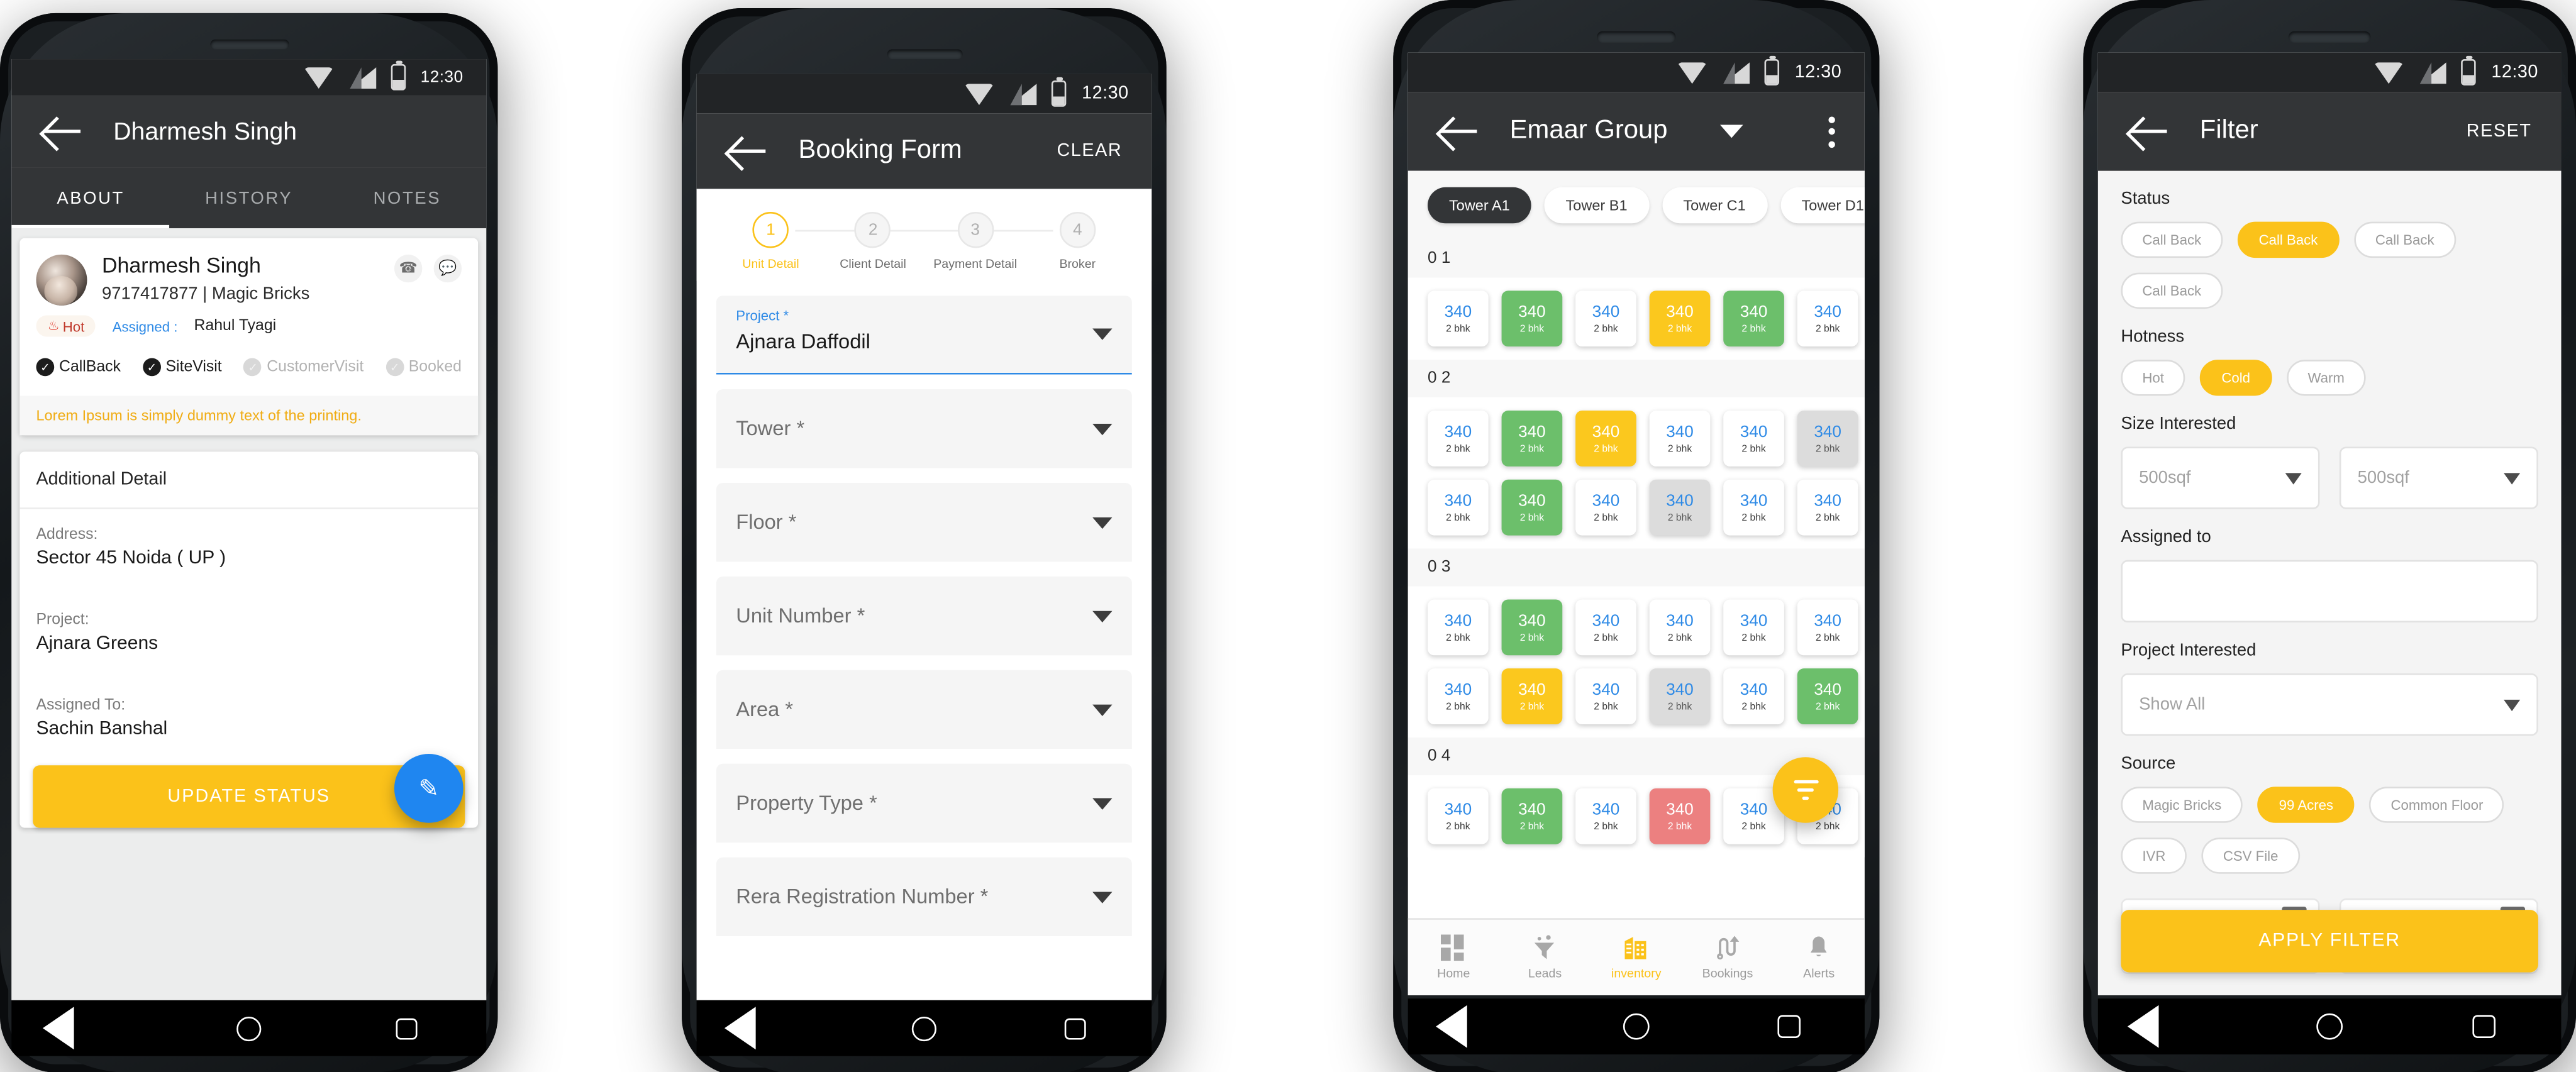 This screenshot has height=1072, width=2576. I want to click on tower-select: Tower *, so click(924, 429).